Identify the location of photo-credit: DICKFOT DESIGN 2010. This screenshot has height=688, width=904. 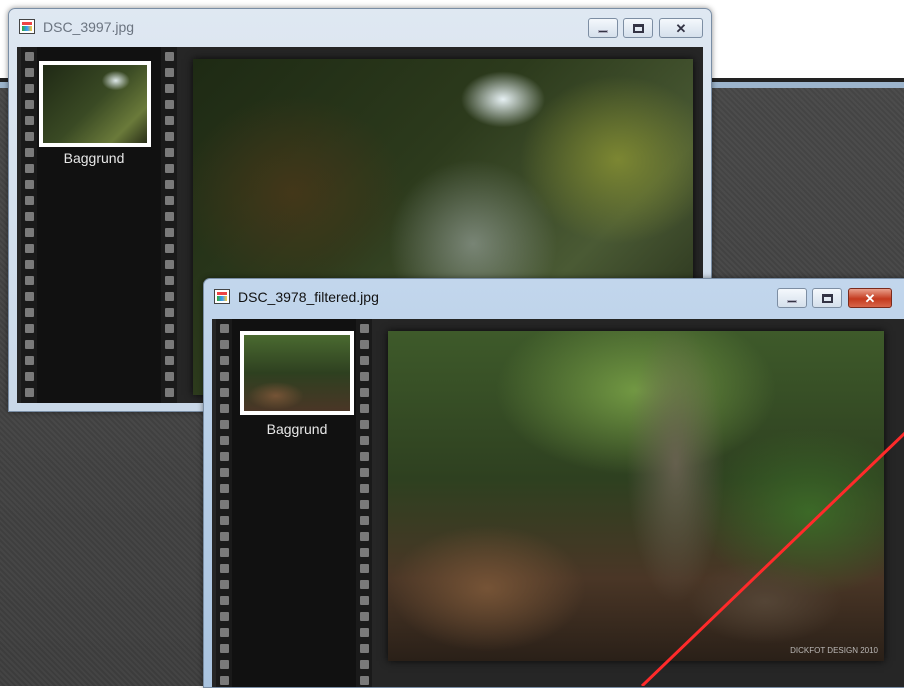
(834, 650).